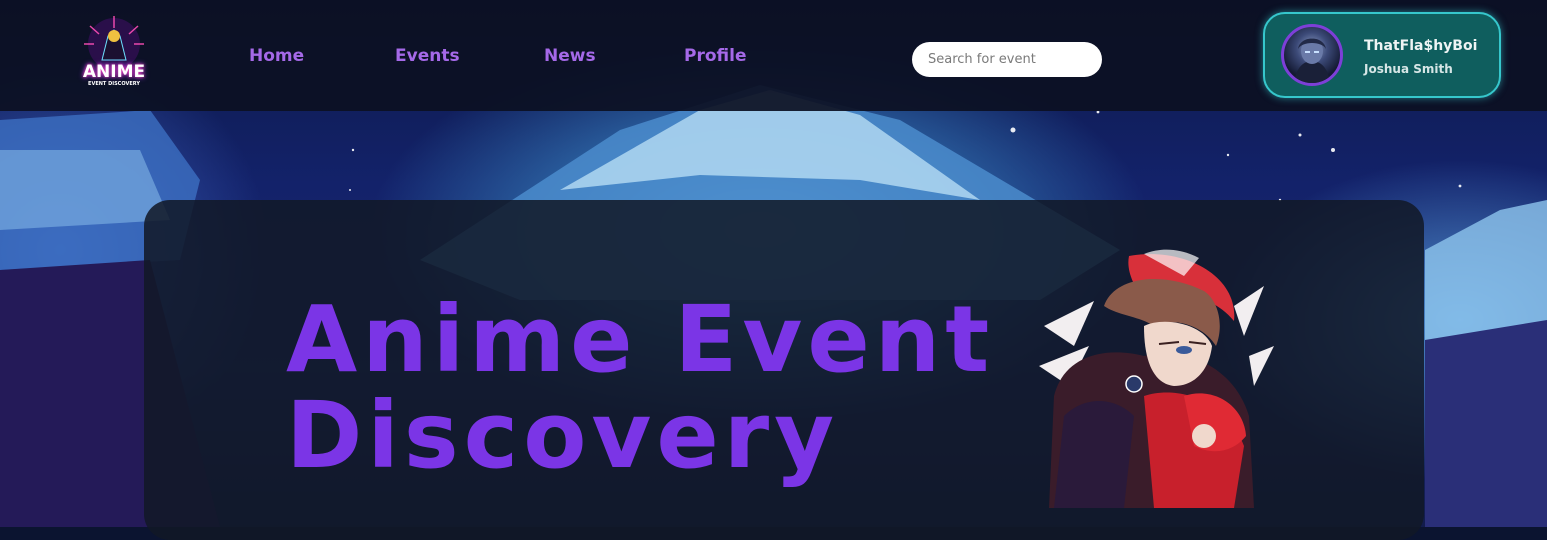 Image resolution: width=1547 pixels, height=540 pixels. I want to click on hero-title-line-1: Anime Event, so click(640, 339).